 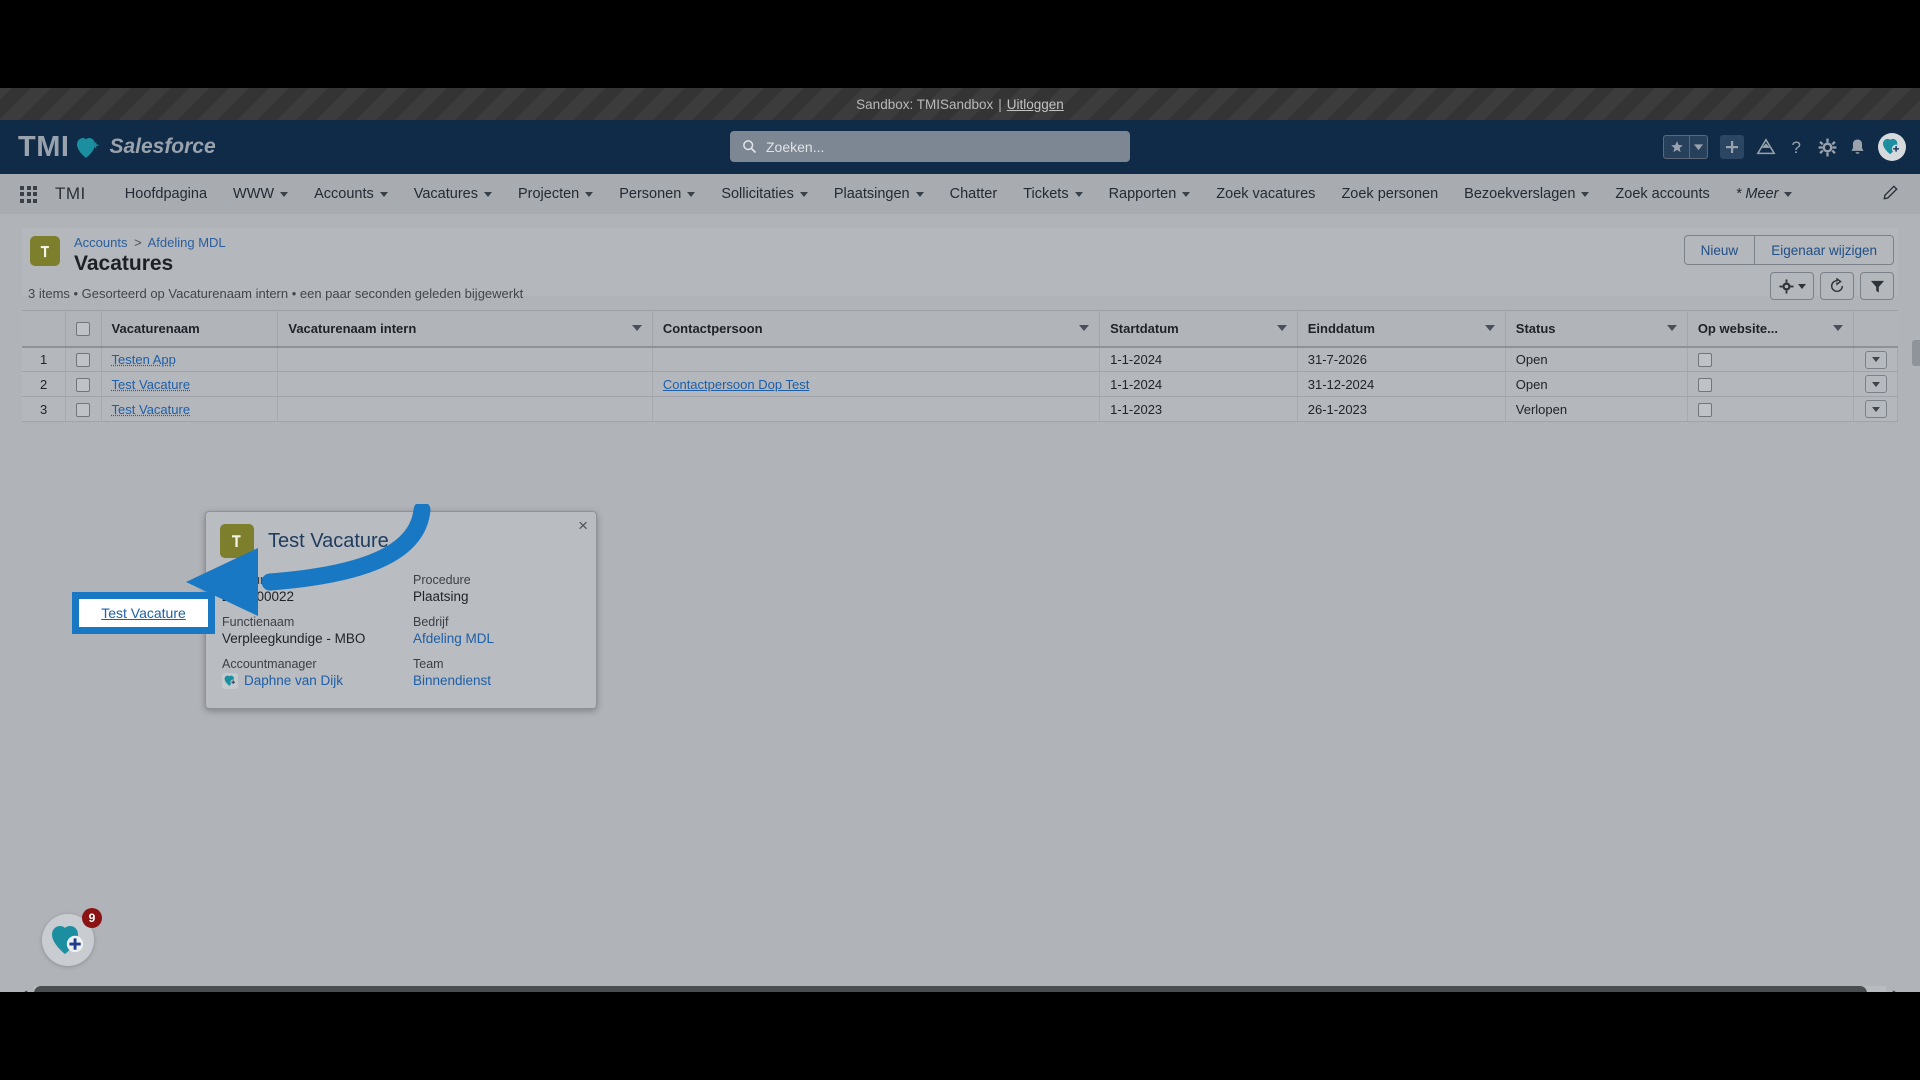 I want to click on nav-item-tickets: Tickets, so click(x=1052, y=194).